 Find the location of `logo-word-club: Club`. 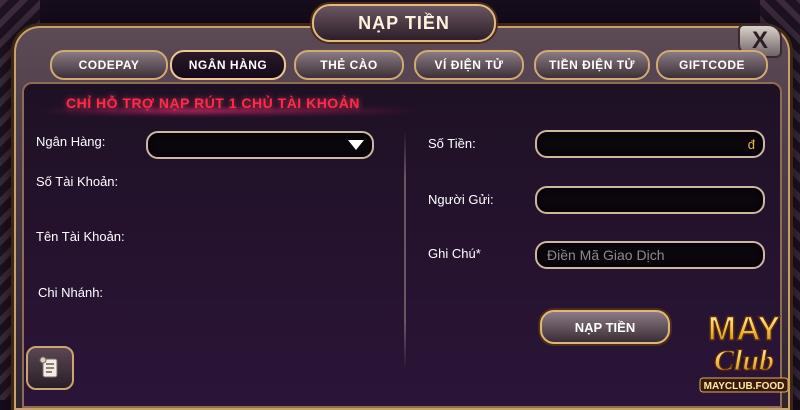

logo-word-club: Club is located at coordinates (744, 360).